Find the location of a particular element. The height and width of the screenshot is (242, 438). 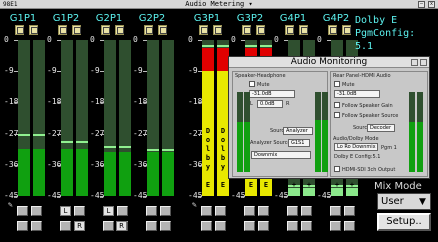

hdmi-output-checkbox is located at coordinates (337, 169).